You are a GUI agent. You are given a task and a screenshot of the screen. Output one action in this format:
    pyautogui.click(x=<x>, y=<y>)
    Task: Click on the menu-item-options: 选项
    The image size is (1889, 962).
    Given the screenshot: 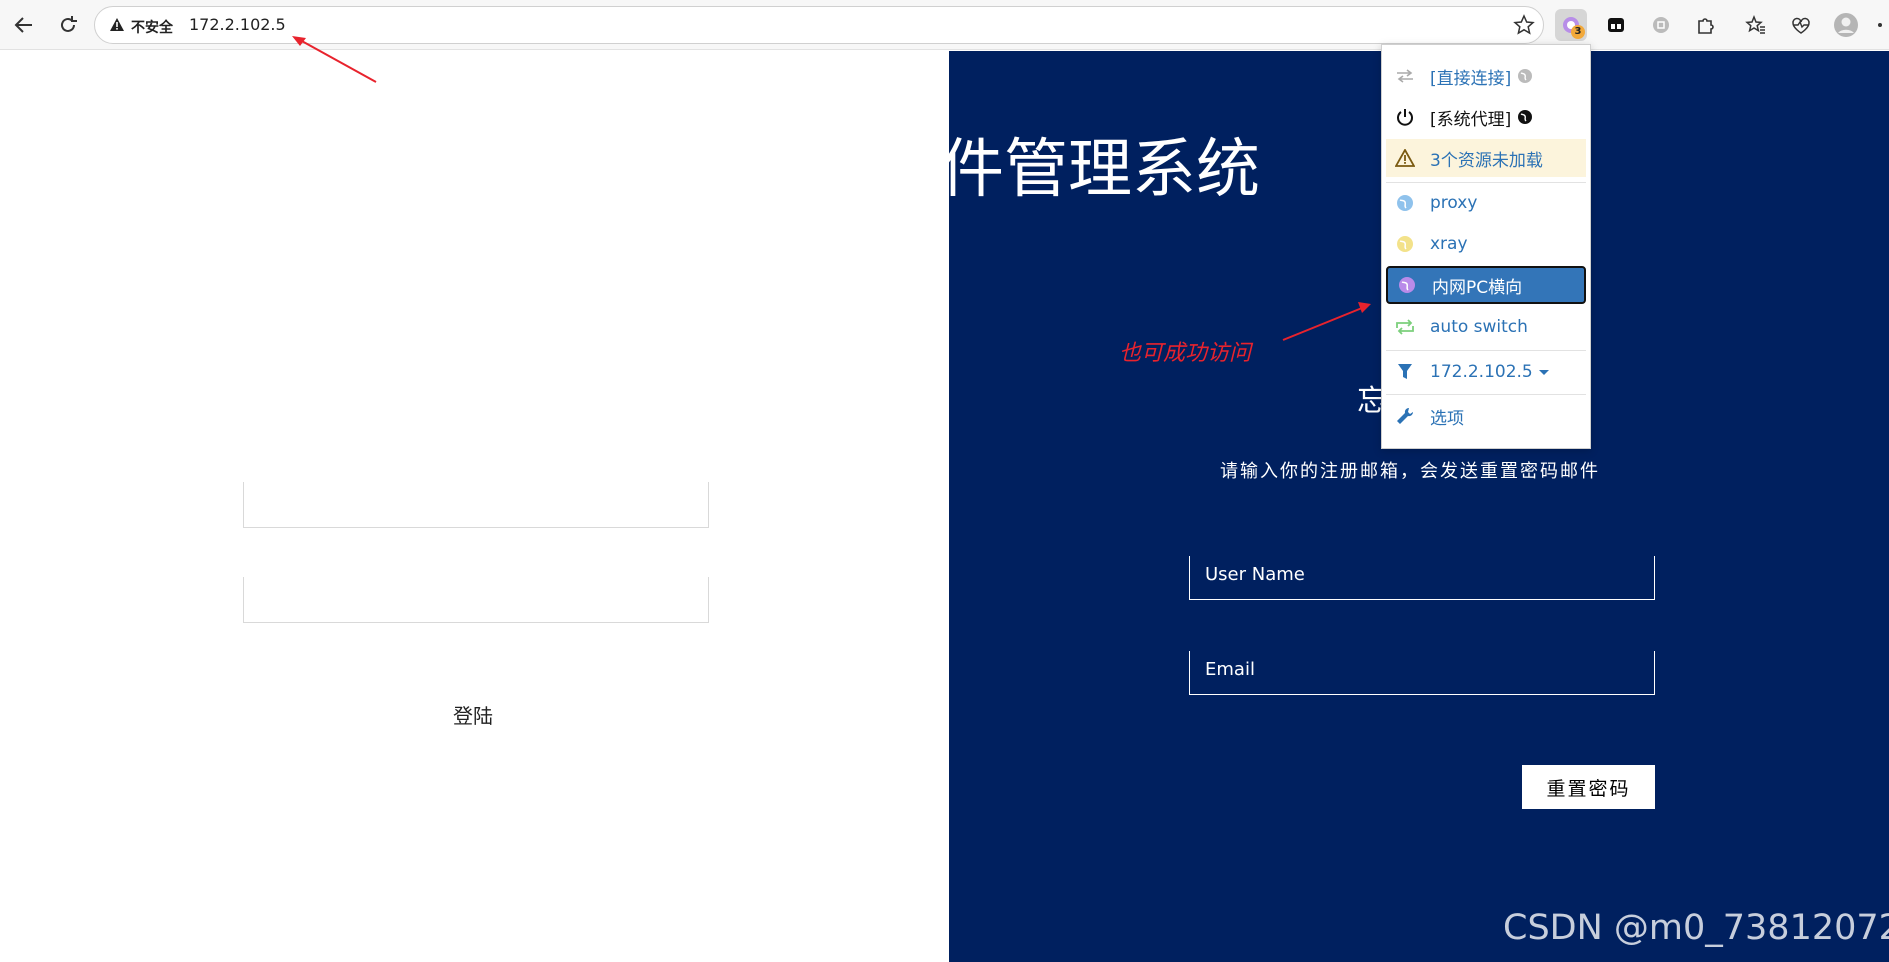 What is the action you would take?
    pyautogui.click(x=1486, y=416)
    